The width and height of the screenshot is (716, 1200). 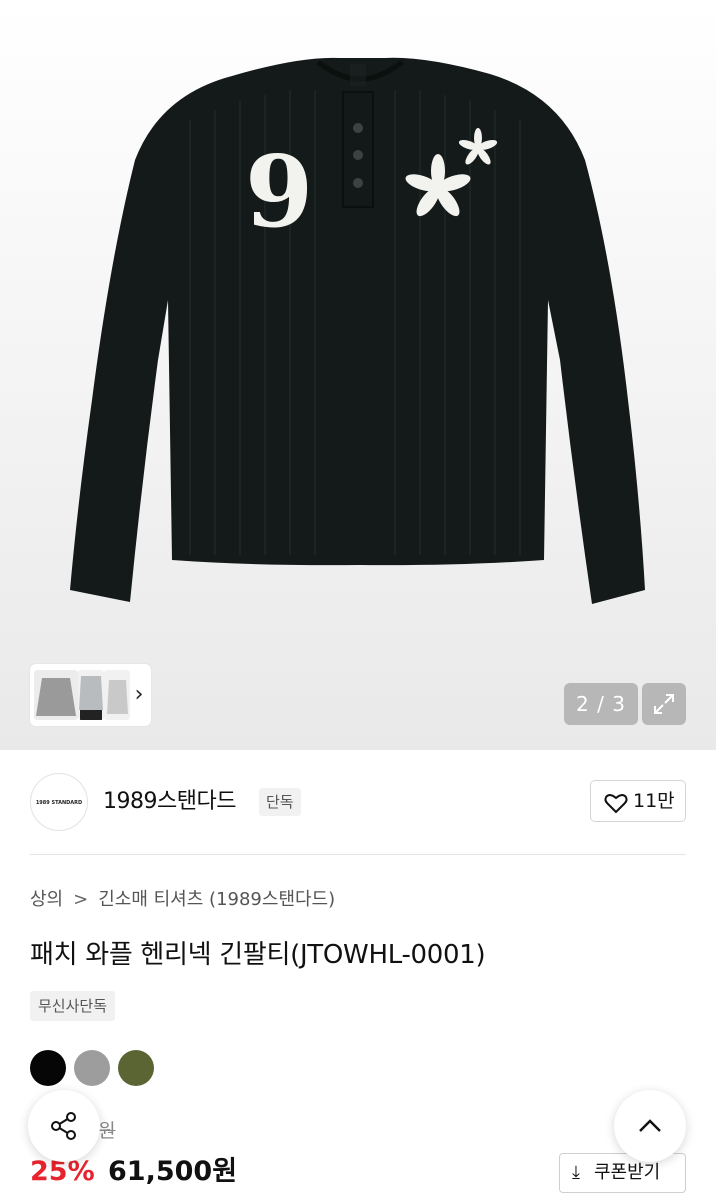 I want to click on color-swatch-gray, so click(x=92, y=1068).